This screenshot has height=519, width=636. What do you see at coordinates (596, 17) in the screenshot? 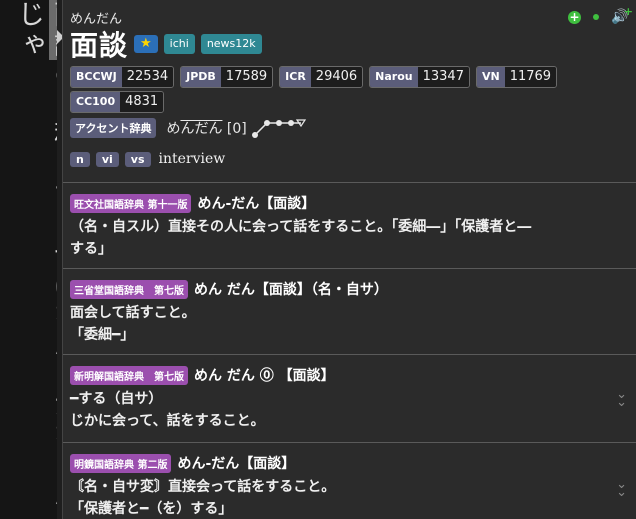
I see `status-dot-icon` at bounding box center [596, 17].